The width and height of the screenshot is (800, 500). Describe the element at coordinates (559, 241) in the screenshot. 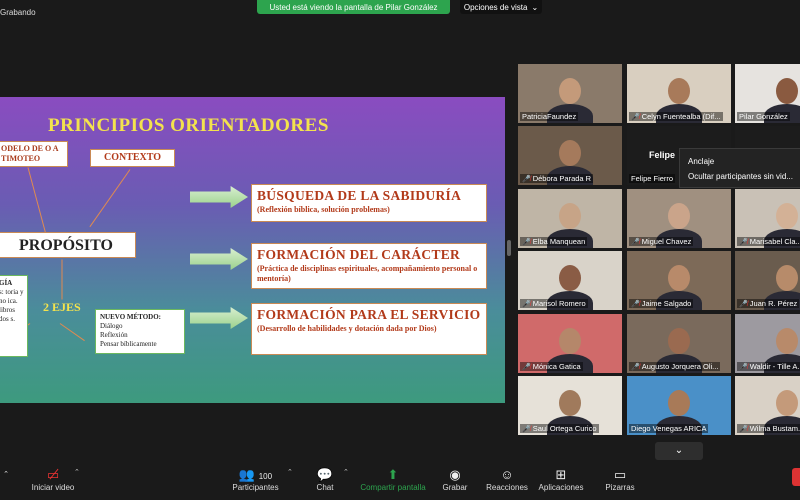

I see `participant-name-text: Elba Manquean` at that location.